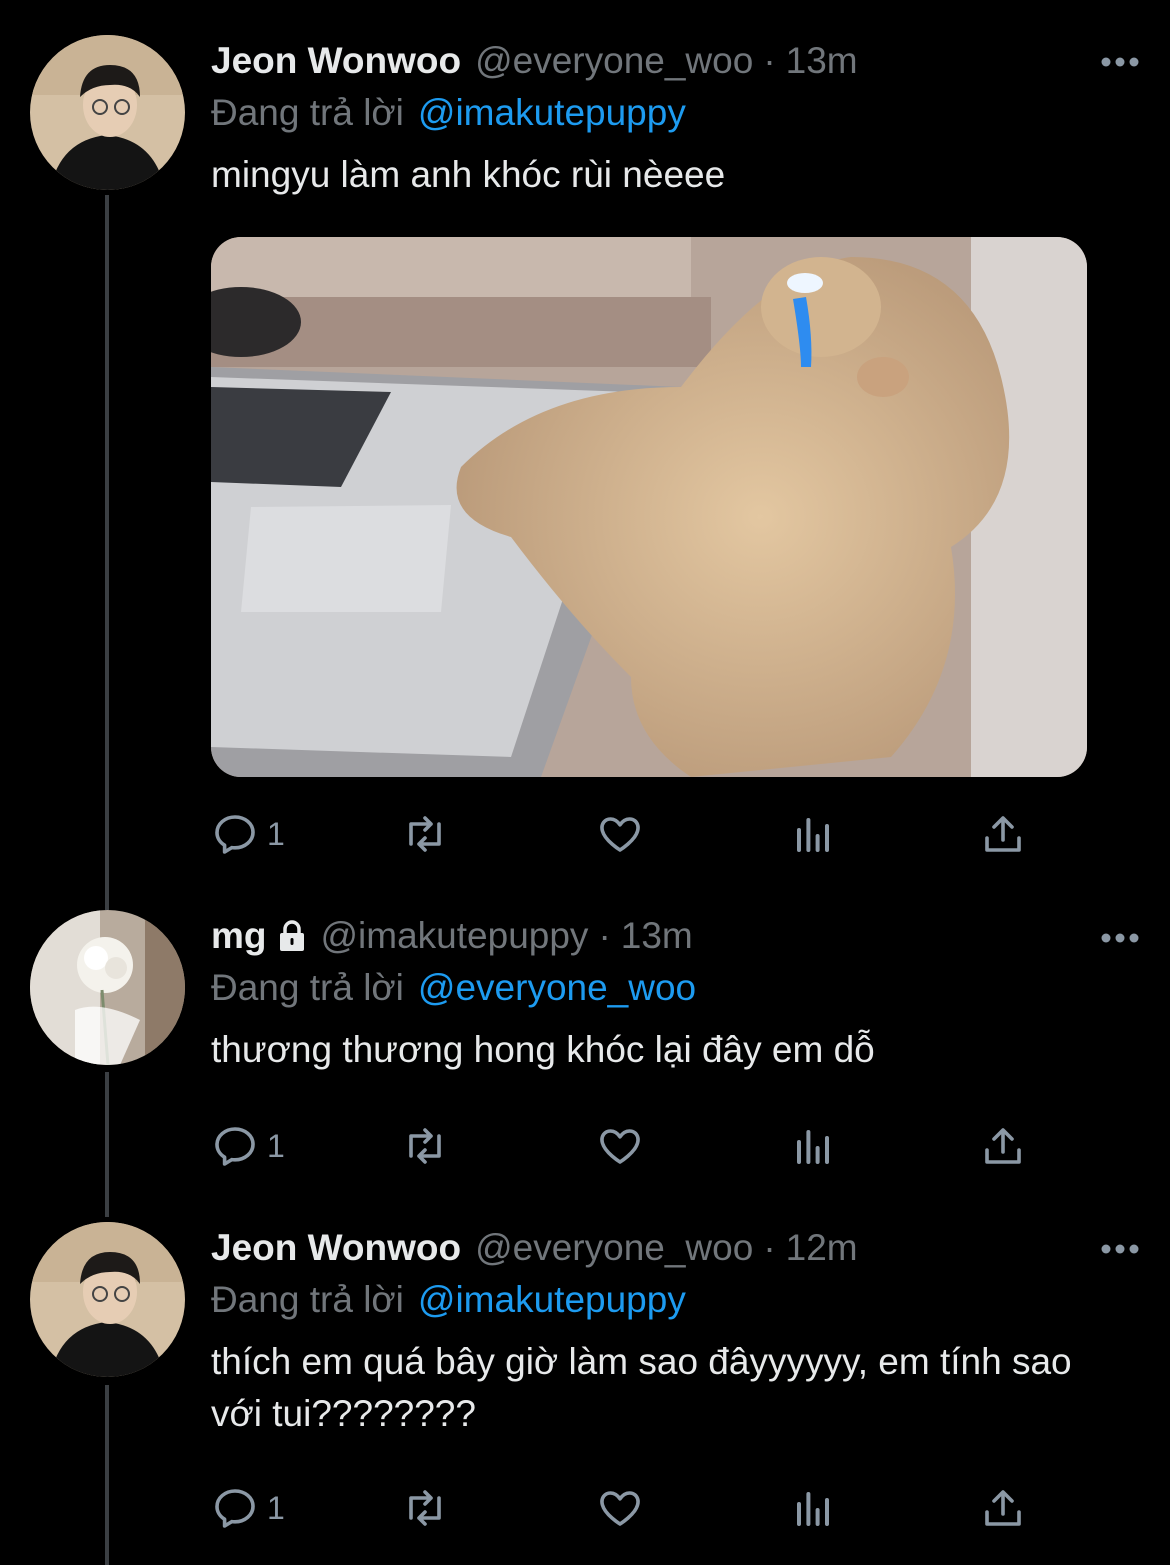 This screenshot has height=1565, width=1170. What do you see at coordinates (455, 936) in the screenshot?
I see `user-handle: @imakutepuppy` at bounding box center [455, 936].